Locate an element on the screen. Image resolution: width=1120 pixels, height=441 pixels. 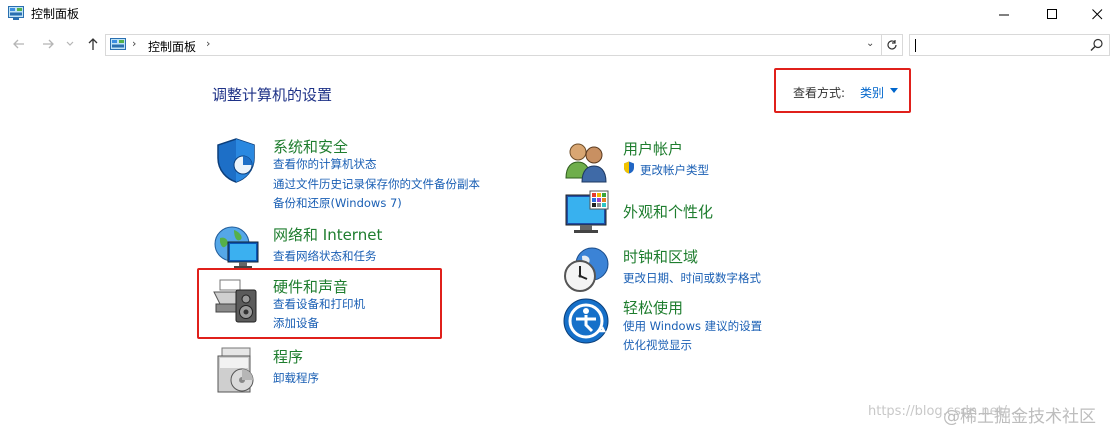
category-clock-region: 时钟和区域 更改日期、时间或数字格式 is located at coordinates (722, 269).